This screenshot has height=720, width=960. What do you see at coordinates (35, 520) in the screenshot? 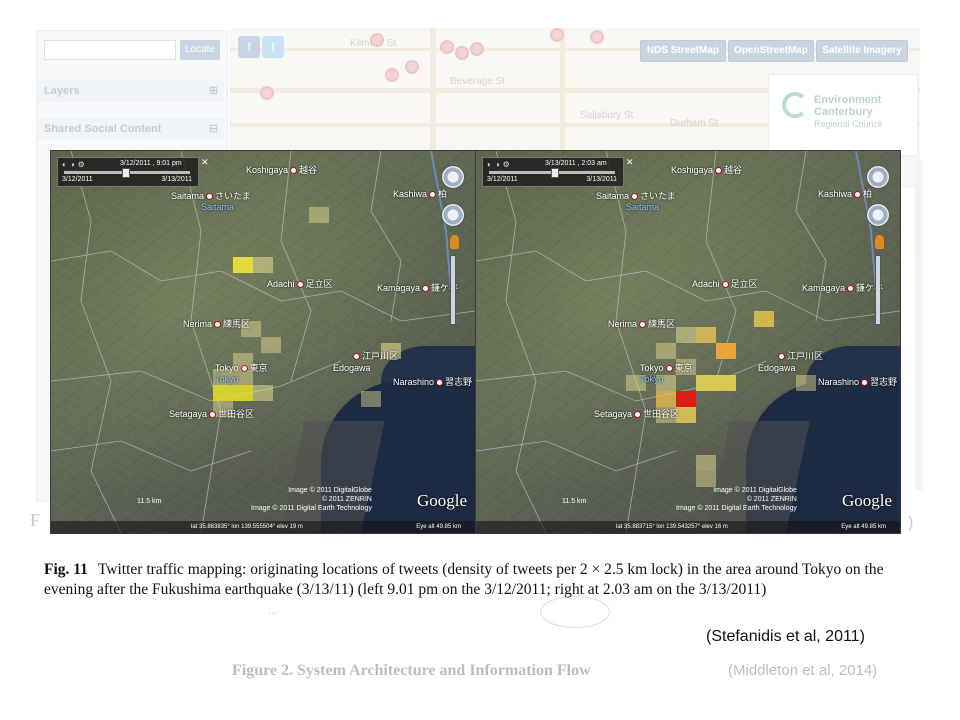
I see `background-caption-fragment: F` at bounding box center [35, 520].